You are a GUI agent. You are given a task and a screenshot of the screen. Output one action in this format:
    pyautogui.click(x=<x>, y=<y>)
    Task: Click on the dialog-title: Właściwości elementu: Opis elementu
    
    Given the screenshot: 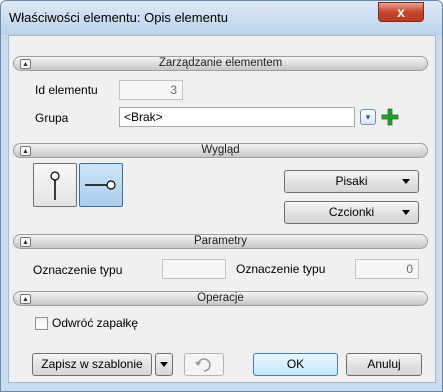 What is the action you would take?
    pyautogui.click(x=118, y=17)
    